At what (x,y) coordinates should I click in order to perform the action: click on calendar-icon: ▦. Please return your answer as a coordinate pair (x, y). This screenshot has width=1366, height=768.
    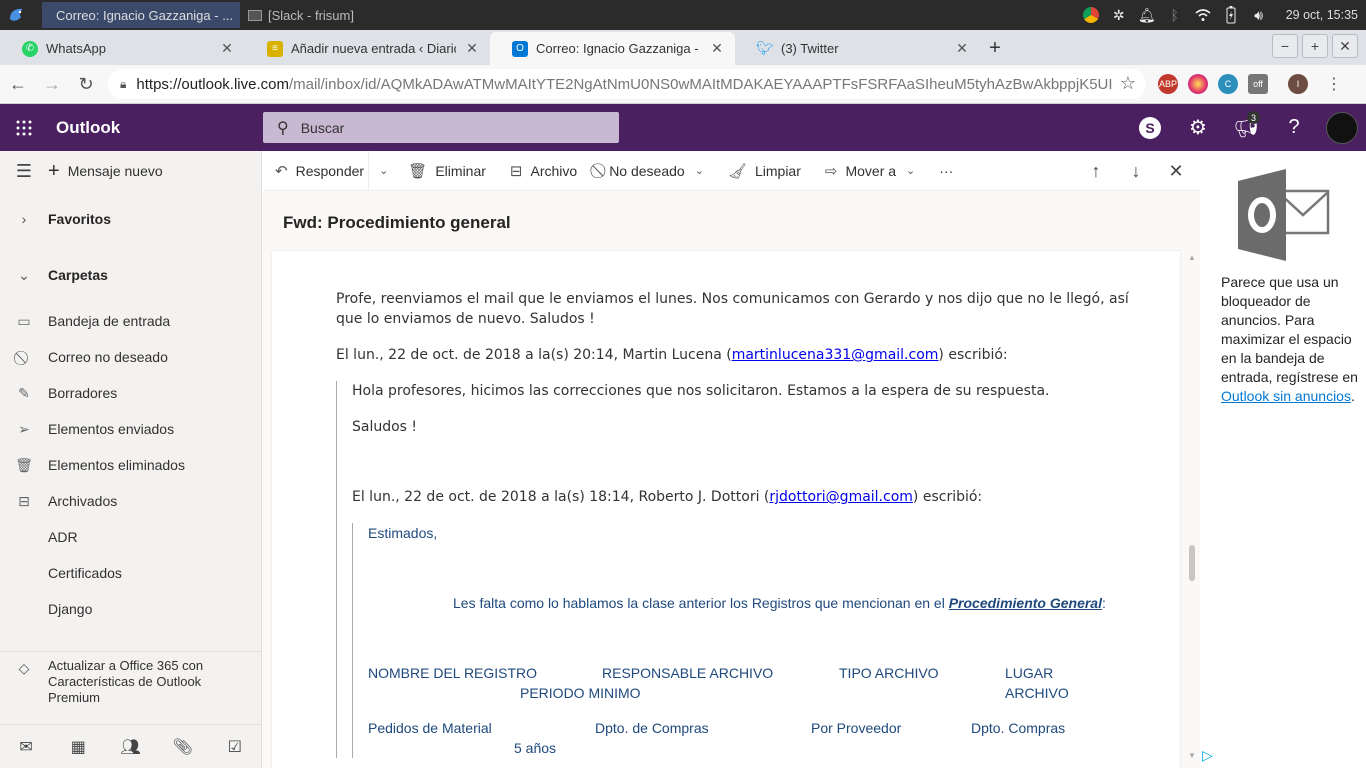
    Looking at the image, I should click on (78, 747).